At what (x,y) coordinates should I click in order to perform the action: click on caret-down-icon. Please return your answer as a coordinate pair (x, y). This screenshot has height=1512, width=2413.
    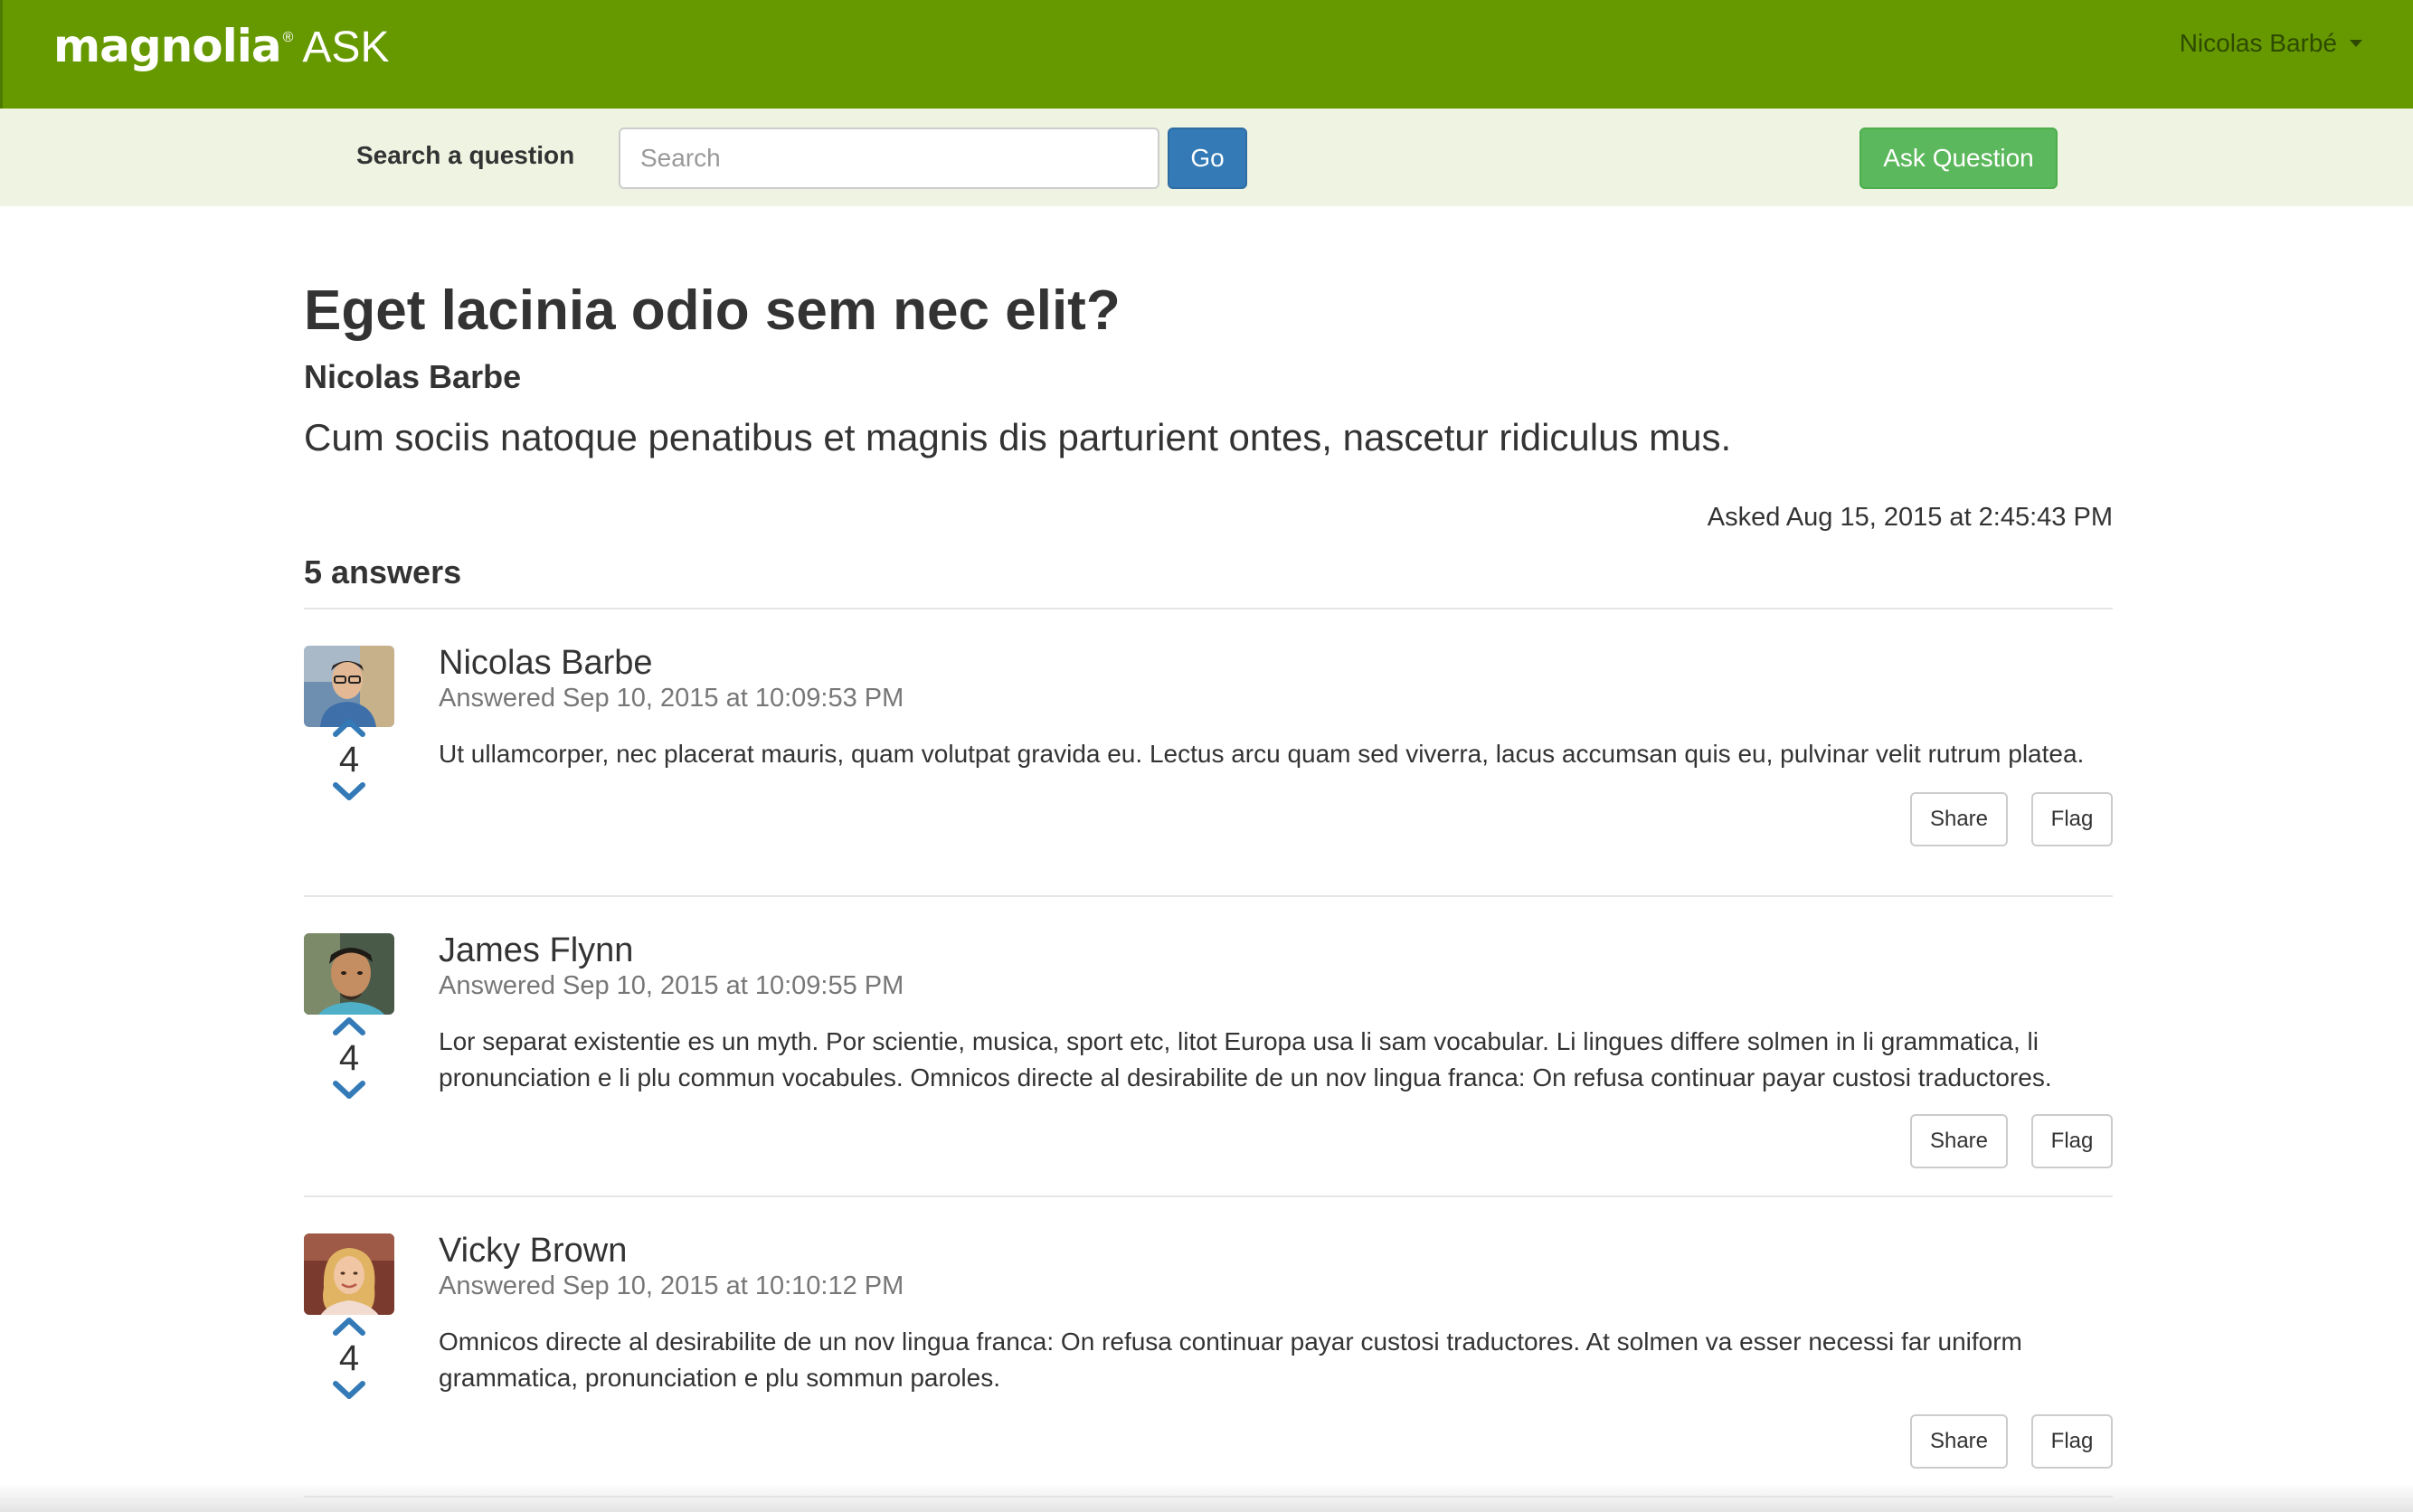
    Looking at the image, I should click on (2356, 43).